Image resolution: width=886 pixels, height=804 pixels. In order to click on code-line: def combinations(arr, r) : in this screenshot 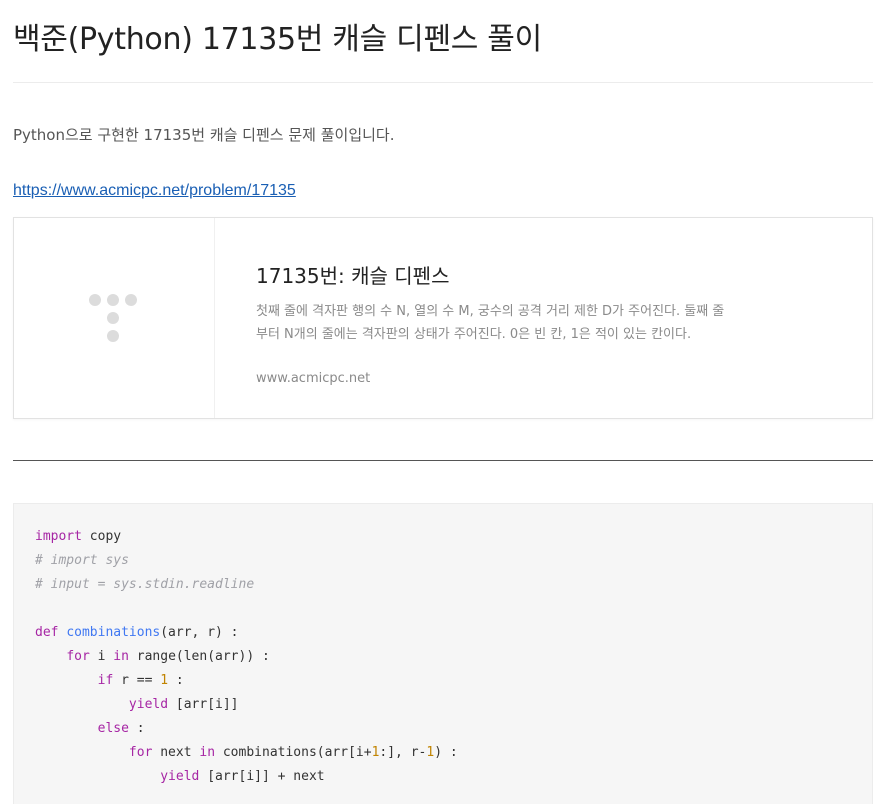, I will do `click(137, 632)`.